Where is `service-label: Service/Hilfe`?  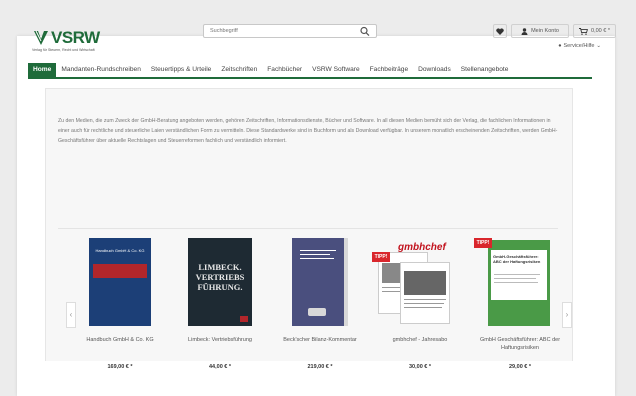
service-label: Service/Hilfe is located at coordinates (579, 46).